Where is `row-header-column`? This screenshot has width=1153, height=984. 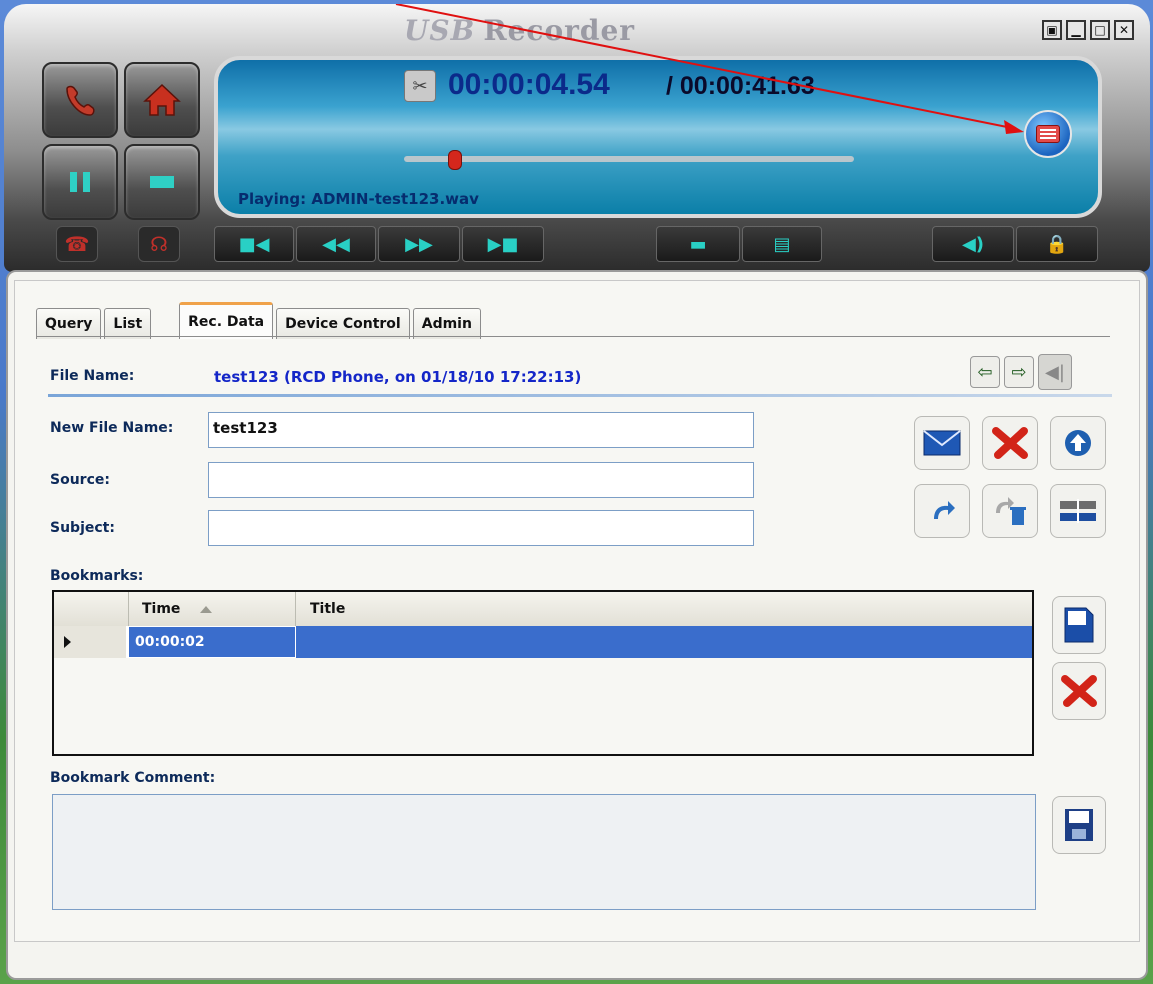
row-header-column is located at coordinates (91, 609).